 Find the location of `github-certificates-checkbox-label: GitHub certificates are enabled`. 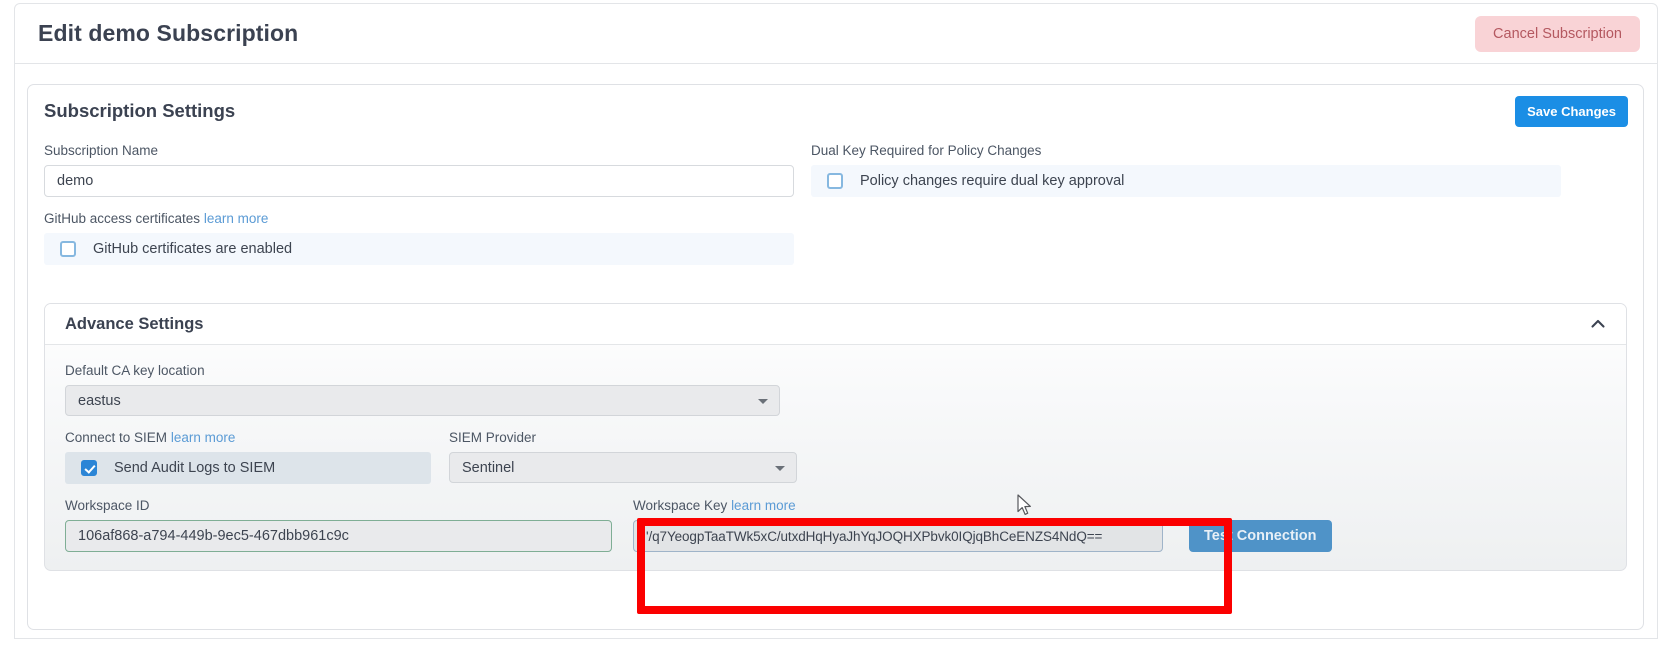

github-certificates-checkbox-label: GitHub certificates are enabled is located at coordinates (193, 249).